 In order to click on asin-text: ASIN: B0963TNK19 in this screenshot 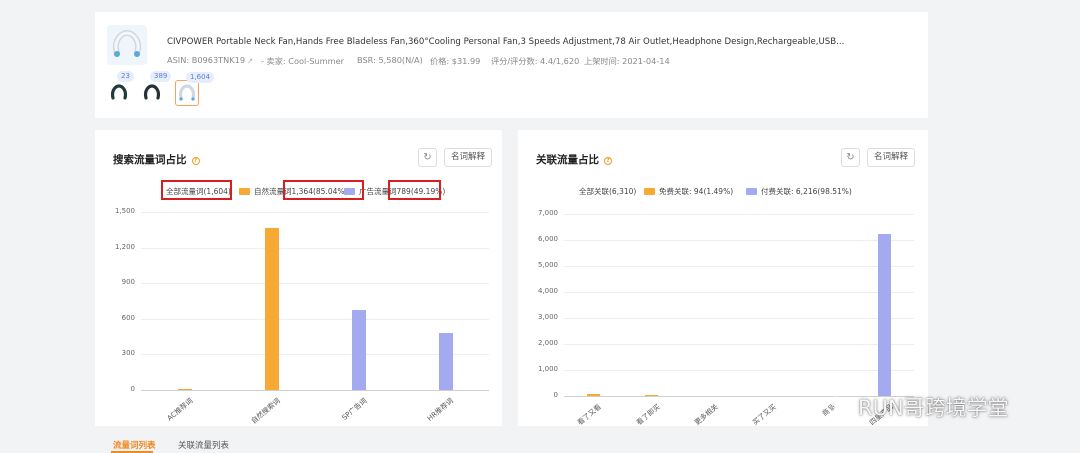, I will do `click(206, 60)`.